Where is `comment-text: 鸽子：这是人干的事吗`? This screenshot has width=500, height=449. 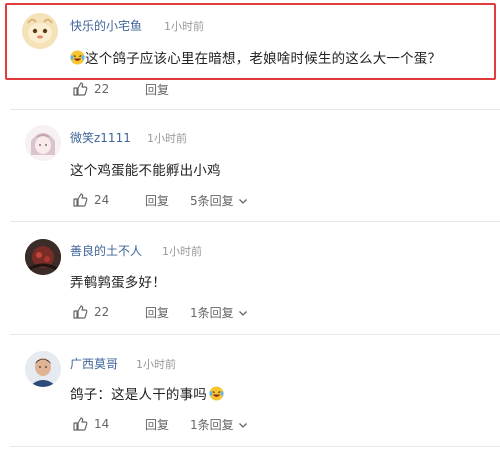
comment-text: 鸽子：这是人干的事吗 is located at coordinates (147, 393).